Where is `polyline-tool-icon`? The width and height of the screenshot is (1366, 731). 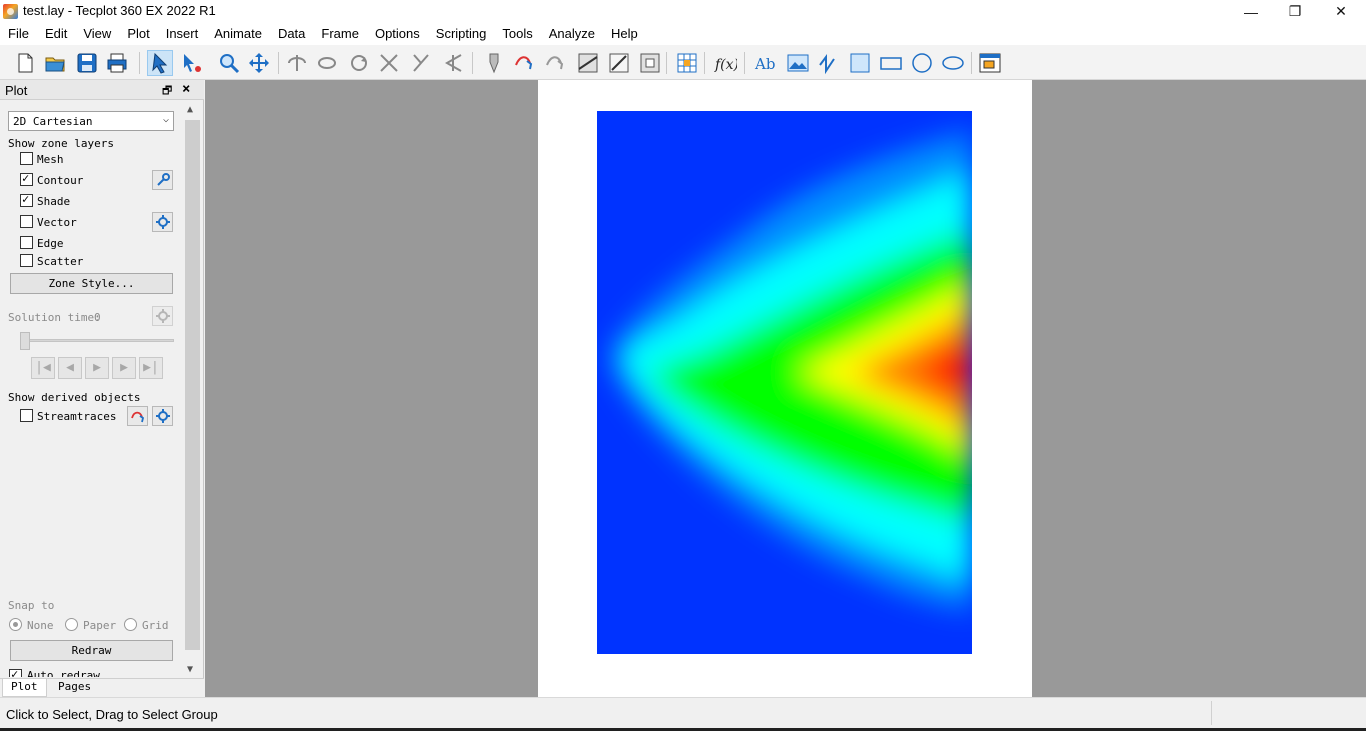
polyline-tool-icon is located at coordinates (829, 63).